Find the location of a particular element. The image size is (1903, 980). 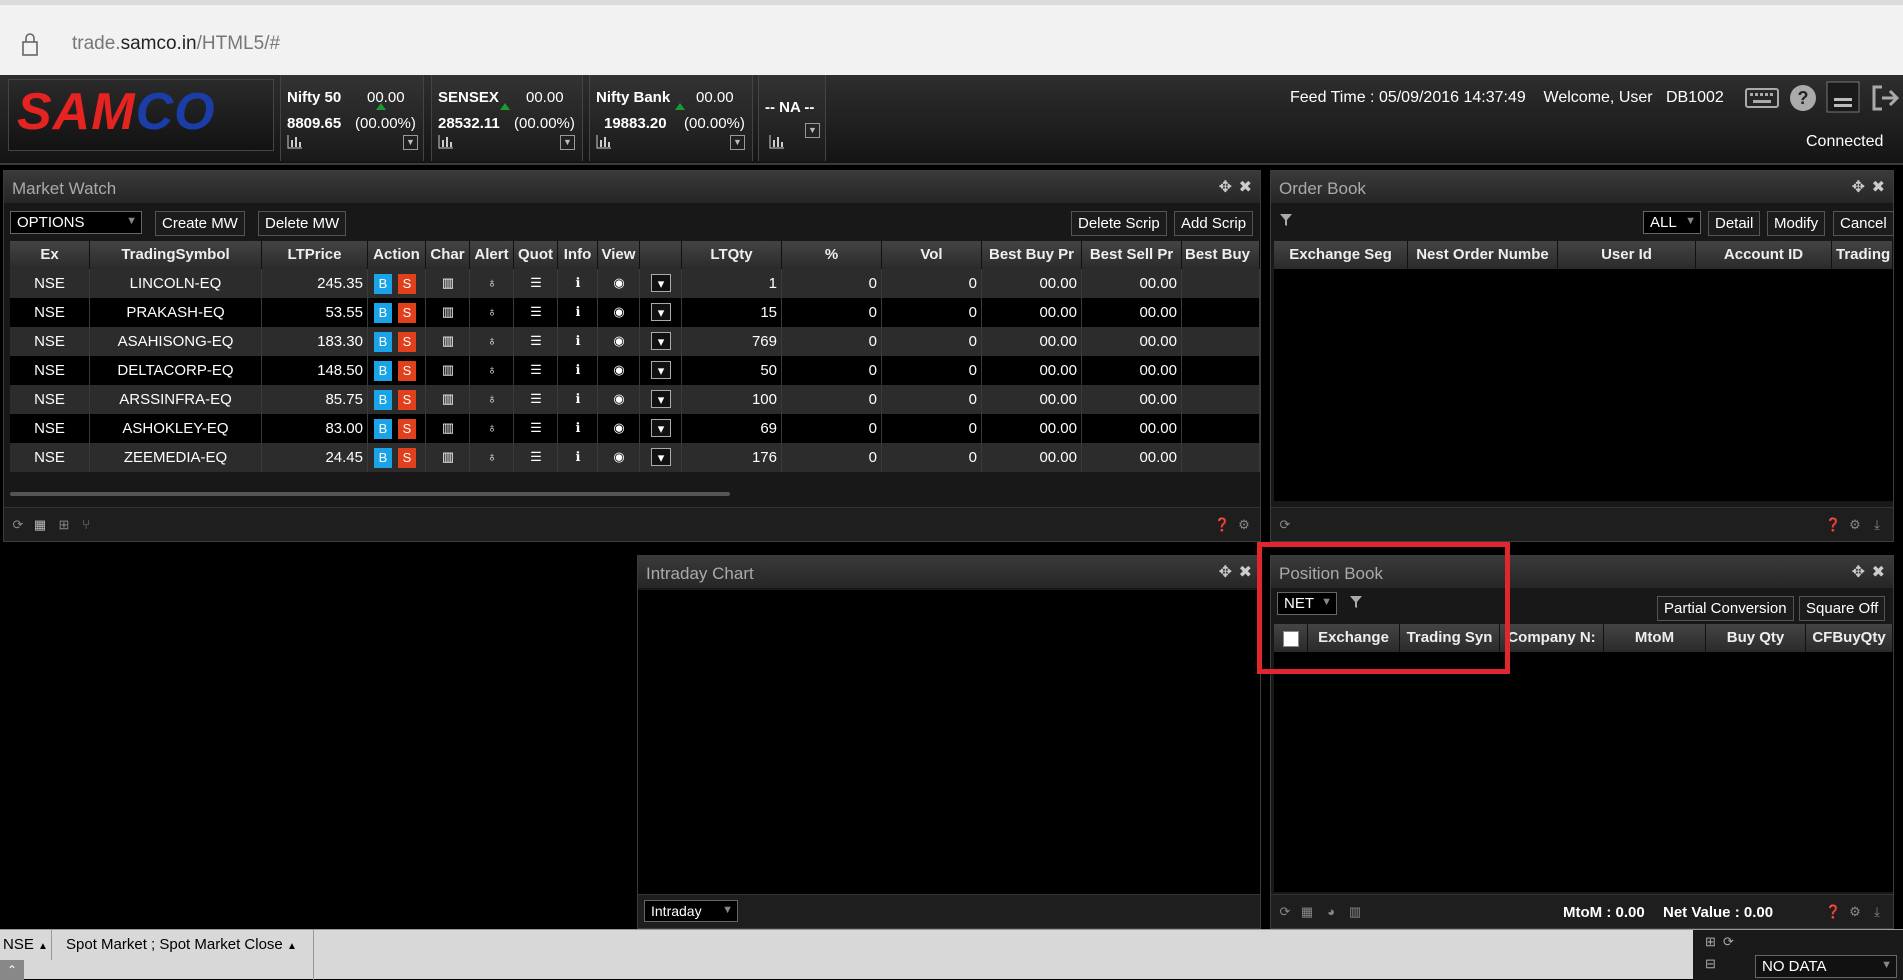

order-filter-select: ALL ▼ is located at coordinates (1672, 222).